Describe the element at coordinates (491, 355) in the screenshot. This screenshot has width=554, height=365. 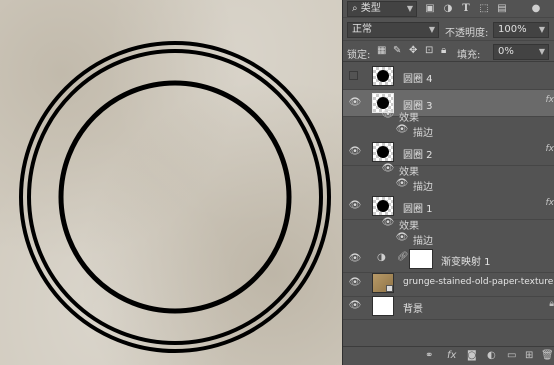
I see `new-adjustment-icon: ◐` at that location.